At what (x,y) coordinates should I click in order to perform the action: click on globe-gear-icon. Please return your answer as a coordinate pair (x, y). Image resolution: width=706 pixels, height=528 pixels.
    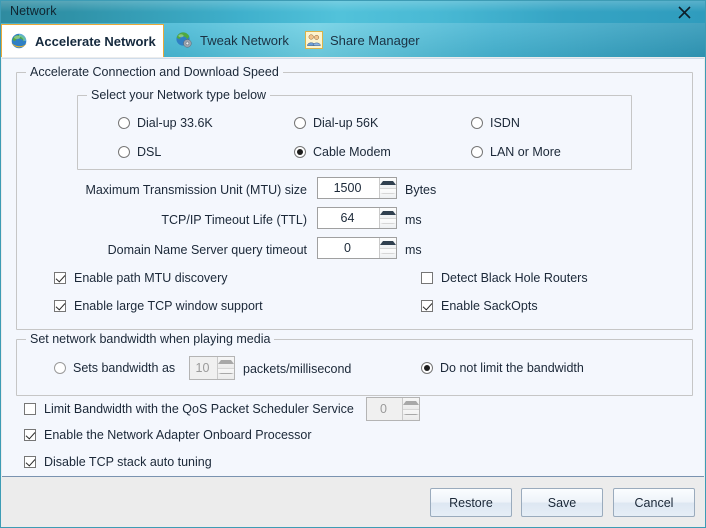
    Looking at the image, I should click on (184, 40).